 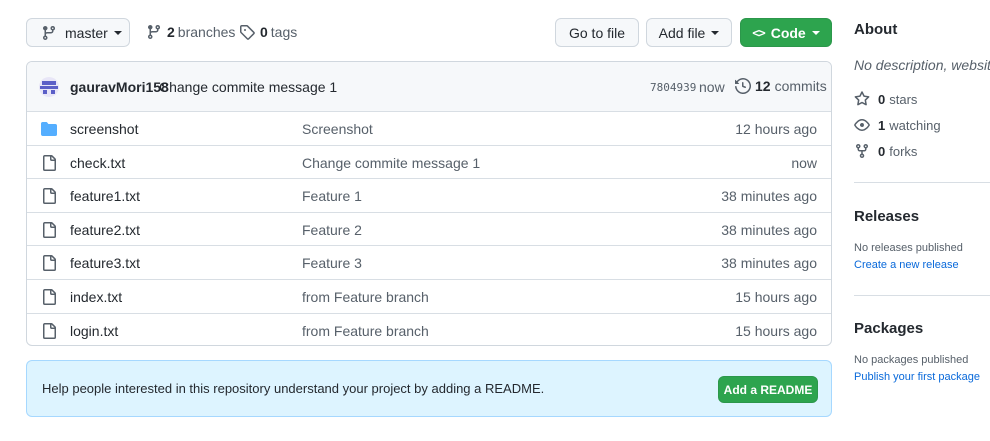 What do you see at coordinates (104, 129) in the screenshot?
I see `file-name-link: screenshot` at bounding box center [104, 129].